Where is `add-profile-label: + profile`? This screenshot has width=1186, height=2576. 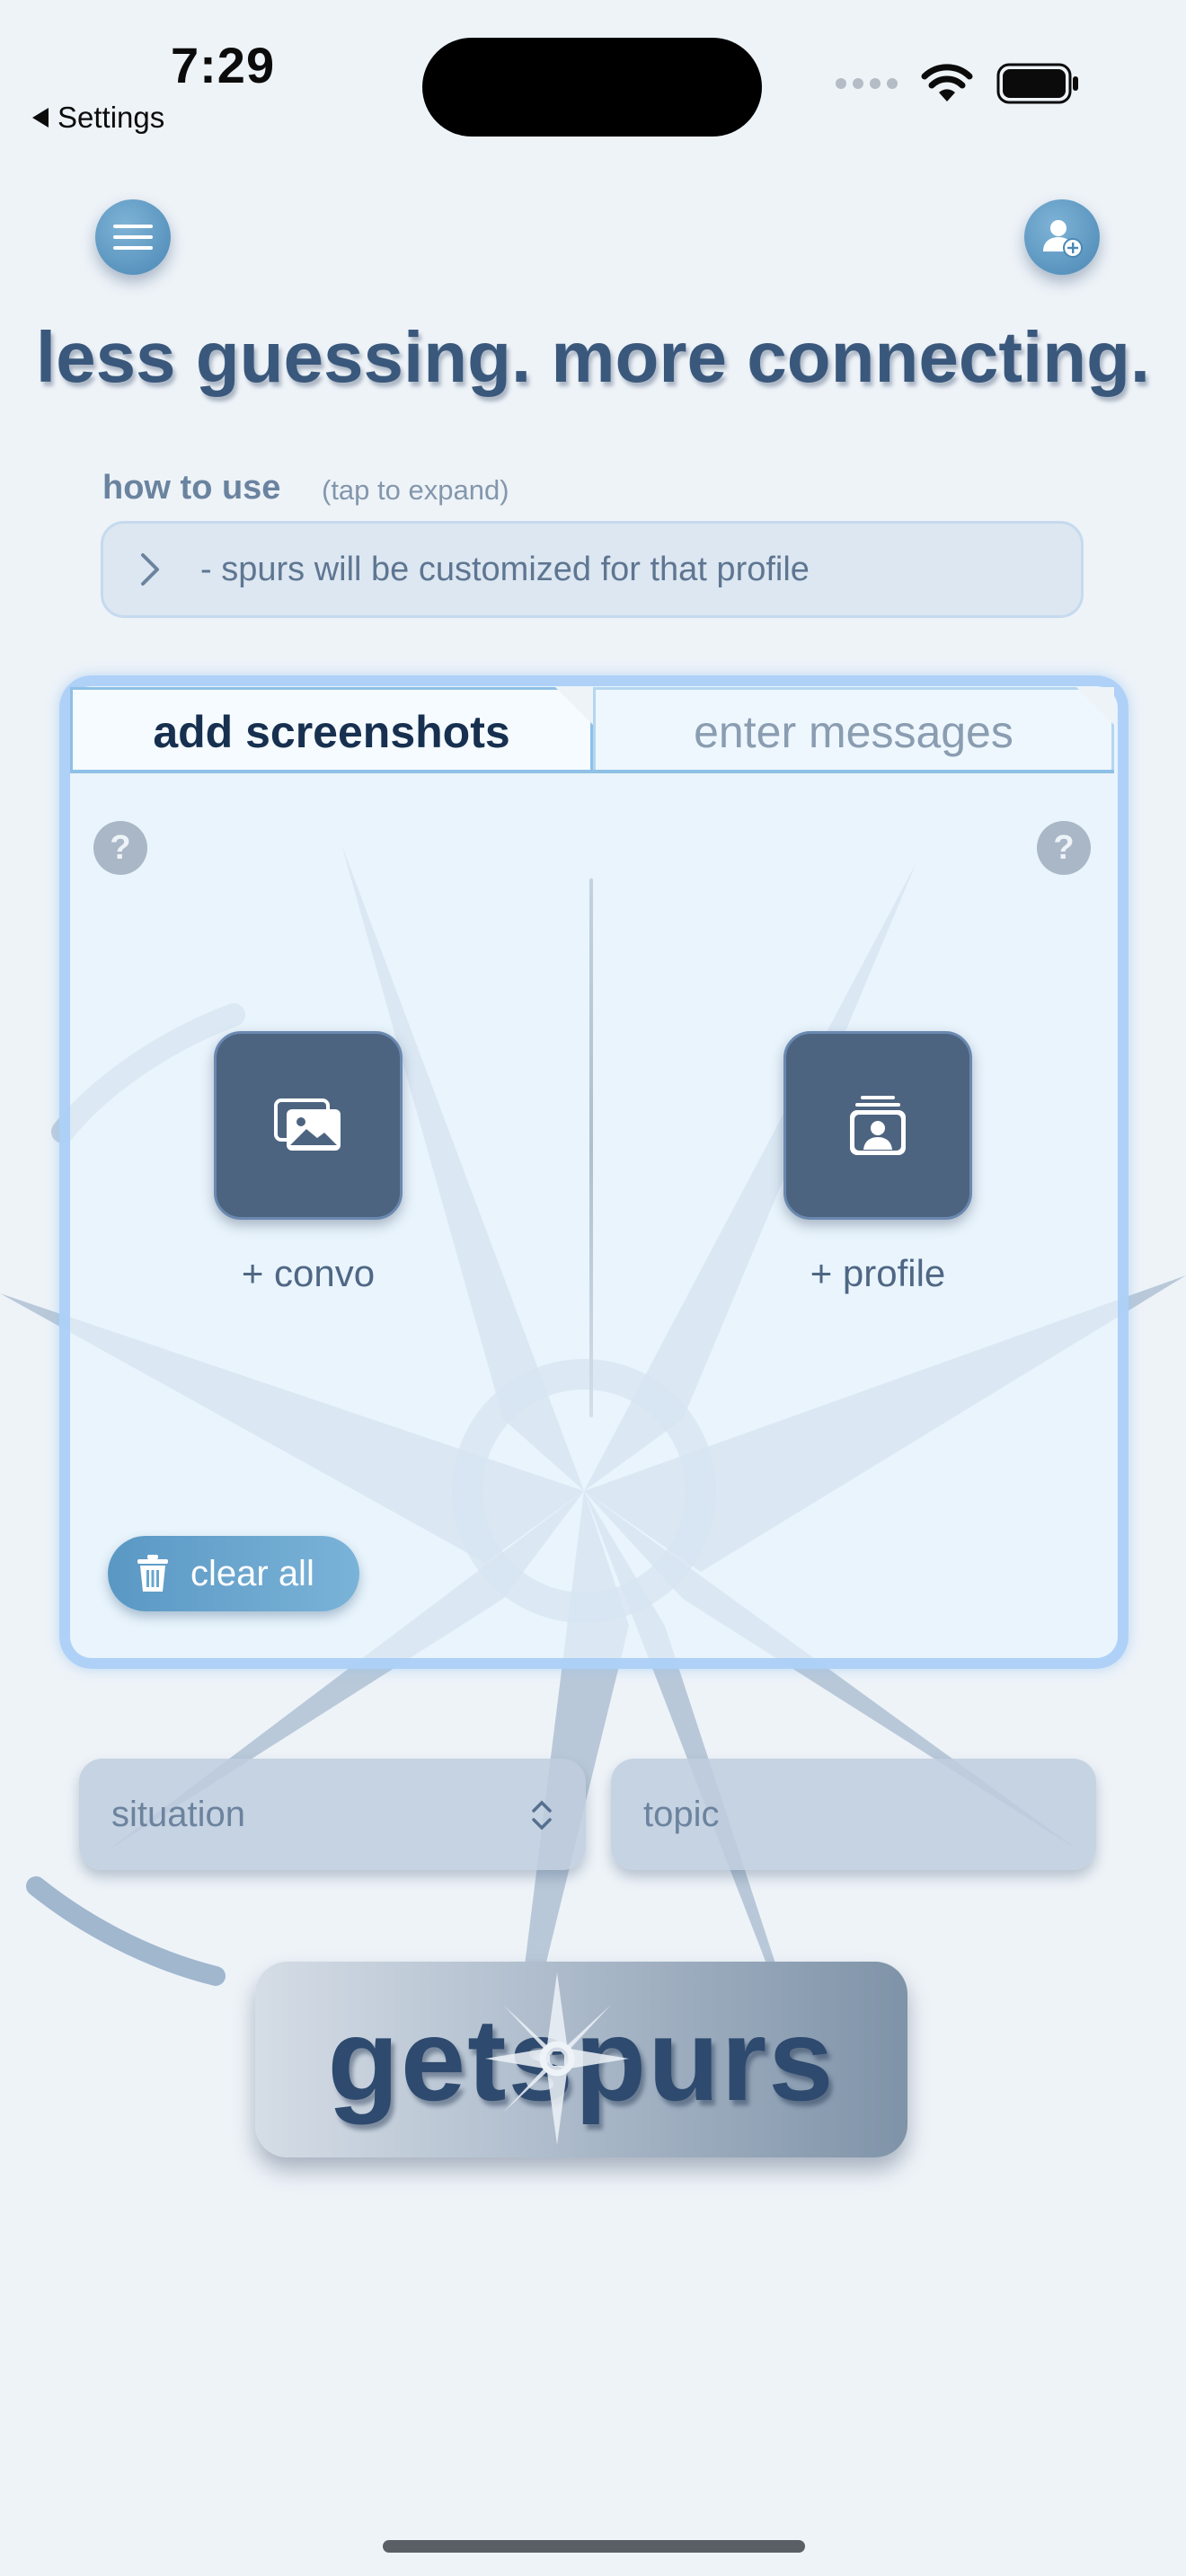 add-profile-label: + profile is located at coordinates (878, 1273).